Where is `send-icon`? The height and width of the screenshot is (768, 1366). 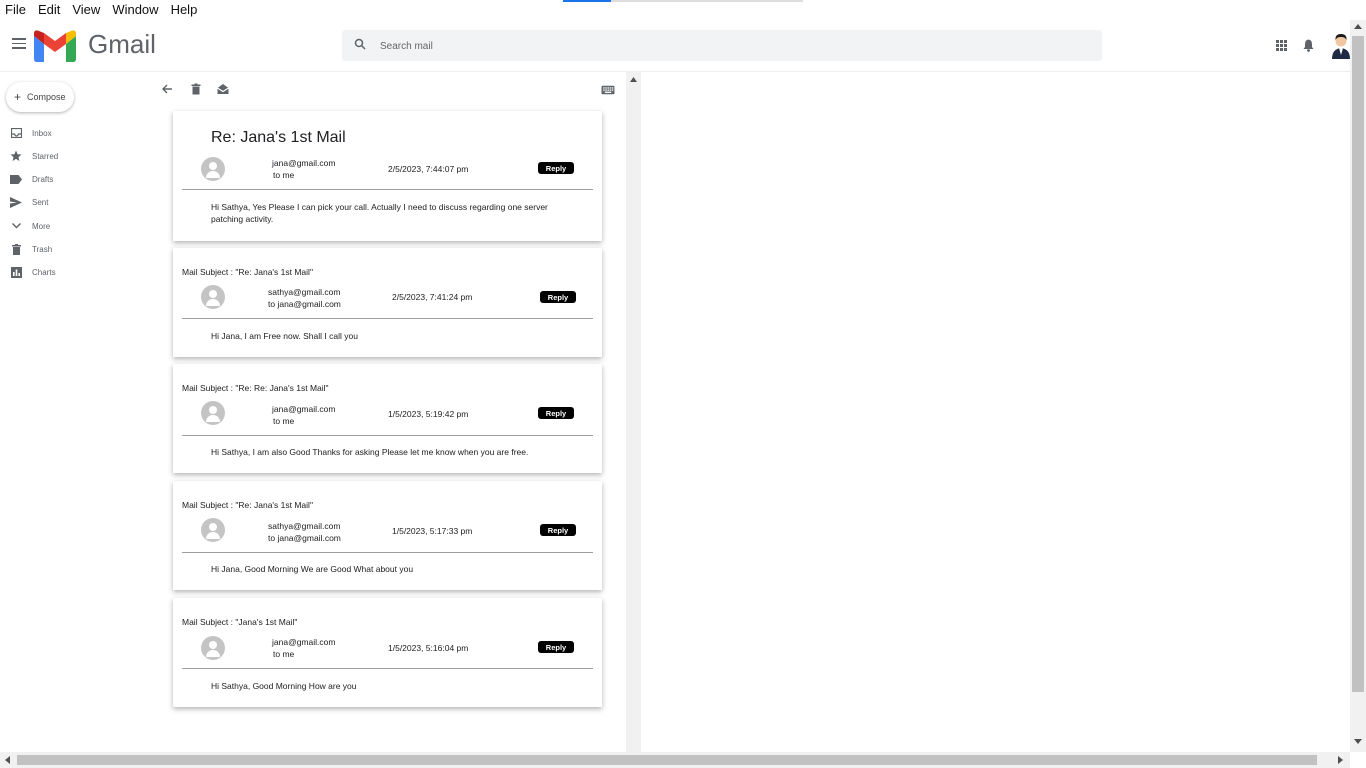
send-icon is located at coordinates (16, 202).